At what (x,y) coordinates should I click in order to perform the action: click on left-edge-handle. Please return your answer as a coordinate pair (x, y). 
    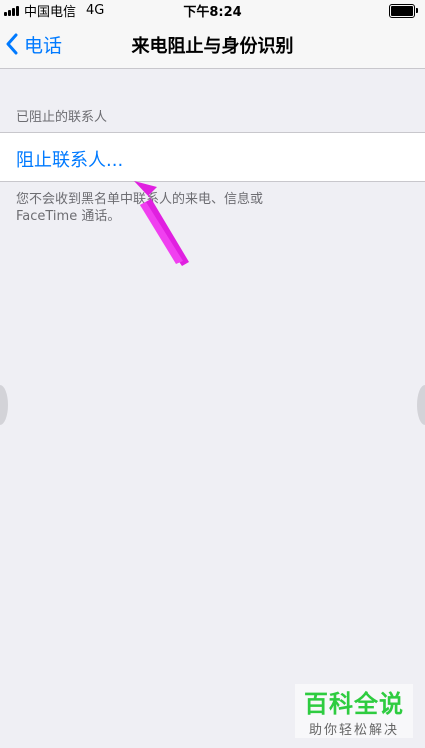
    Looking at the image, I should click on (4, 405).